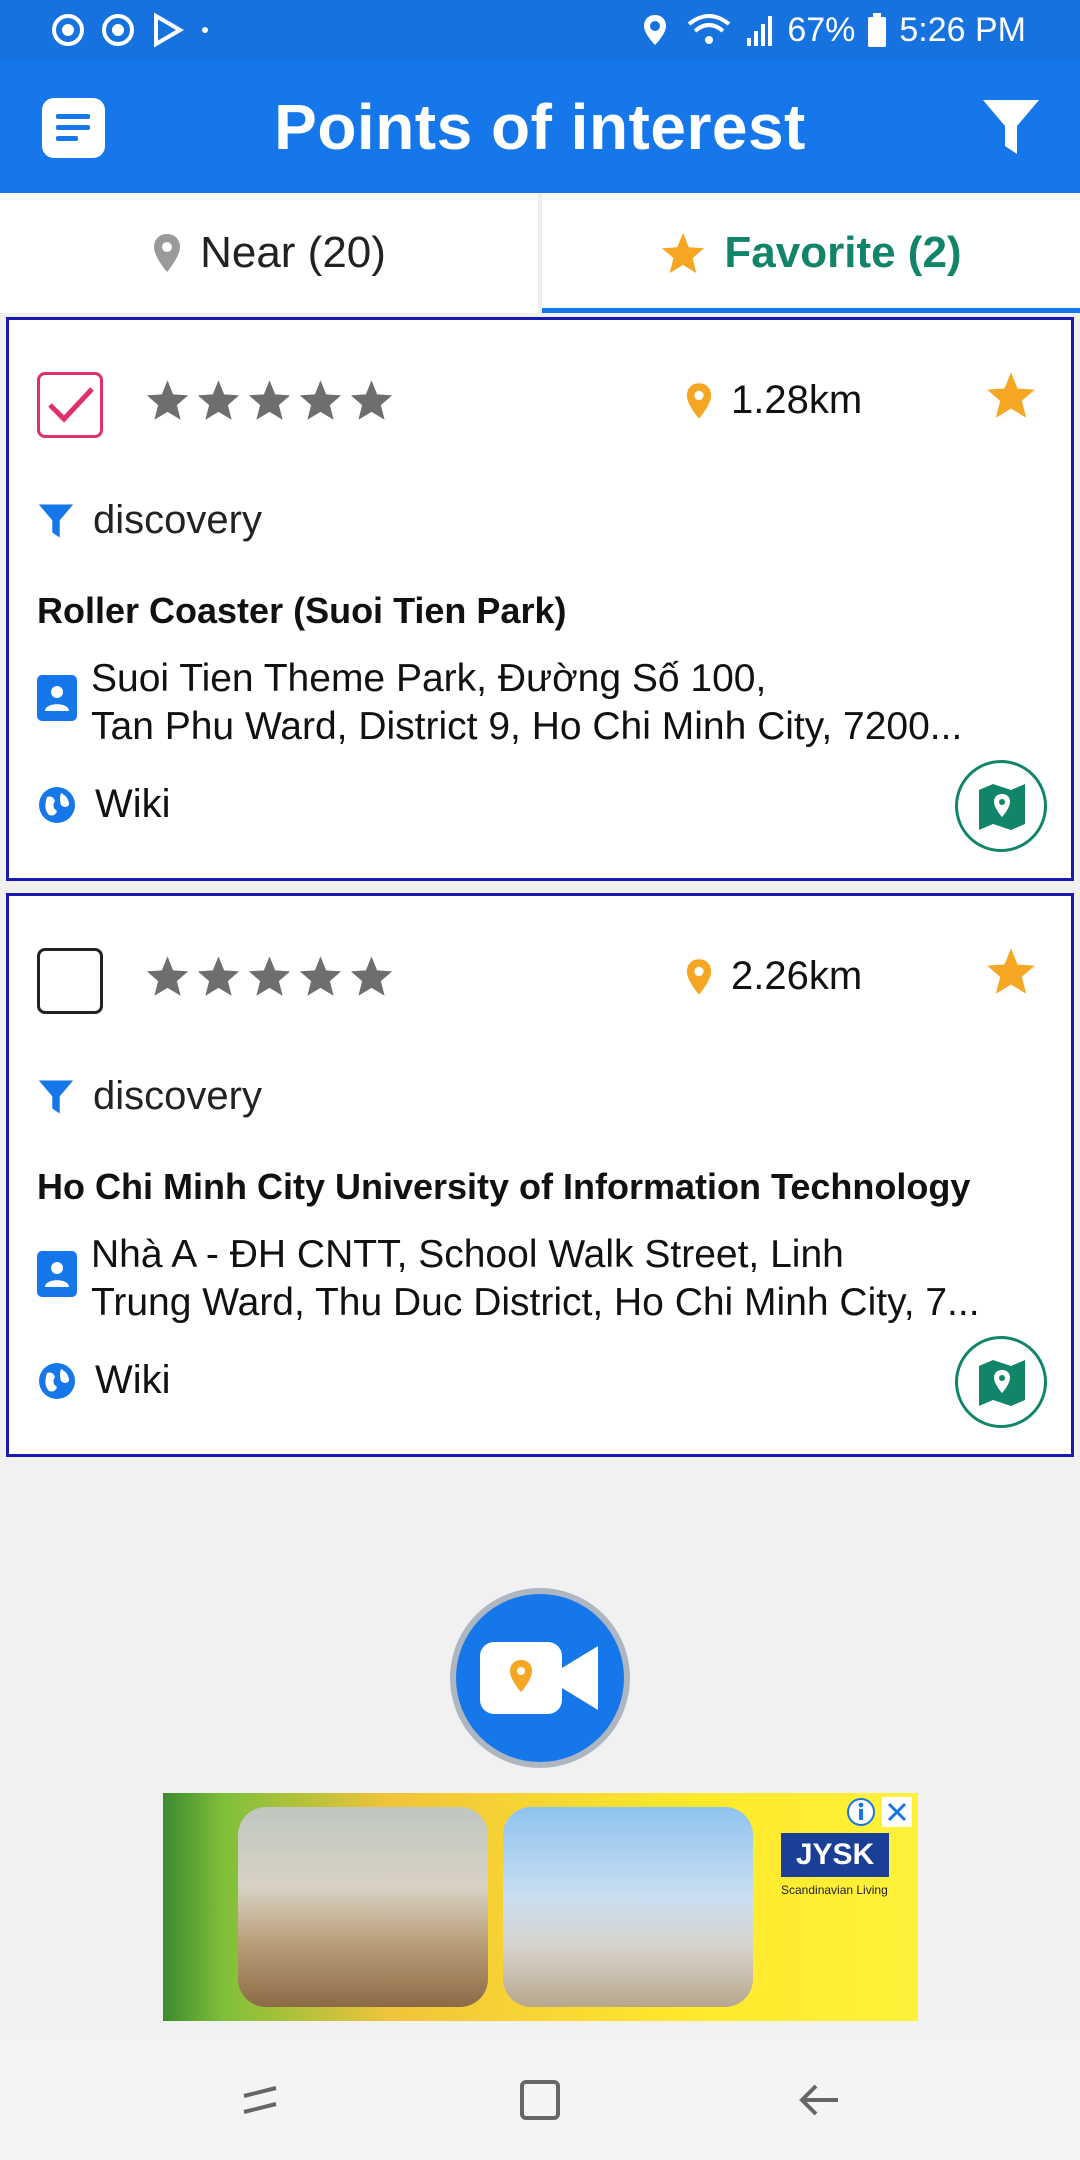 The image size is (1080, 2160). I want to click on distance-value: 2.26km, so click(797, 976).